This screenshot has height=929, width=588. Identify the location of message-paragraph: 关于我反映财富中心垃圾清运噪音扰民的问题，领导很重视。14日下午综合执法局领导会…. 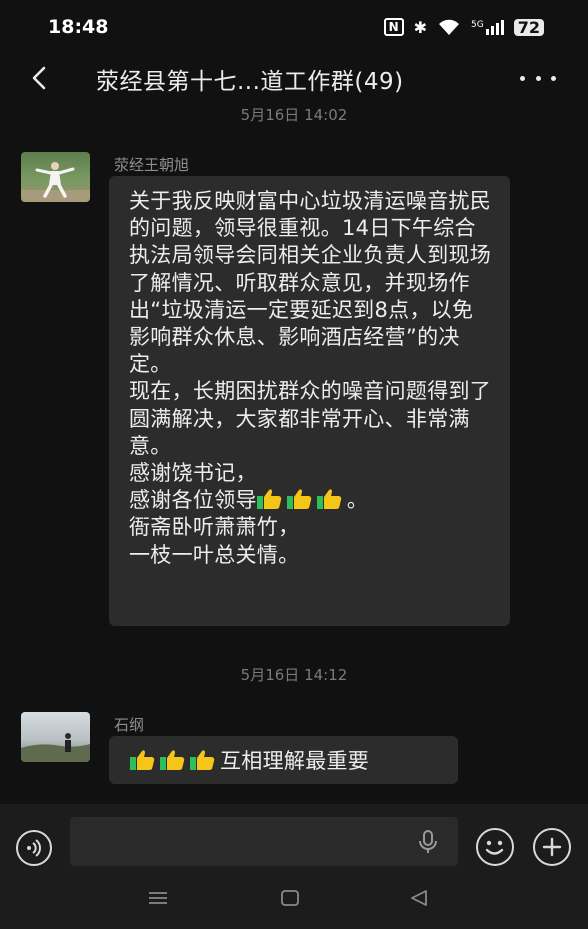
(310, 283).